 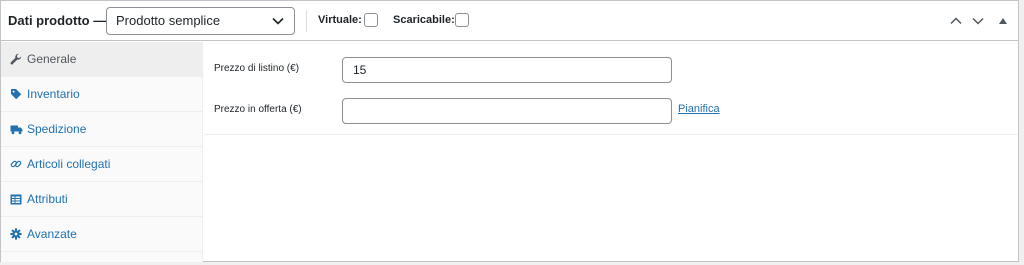 What do you see at coordinates (258, 109) in the screenshot?
I see `sale-price-label: Prezzo in offerta (€)` at bounding box center [258, 109].